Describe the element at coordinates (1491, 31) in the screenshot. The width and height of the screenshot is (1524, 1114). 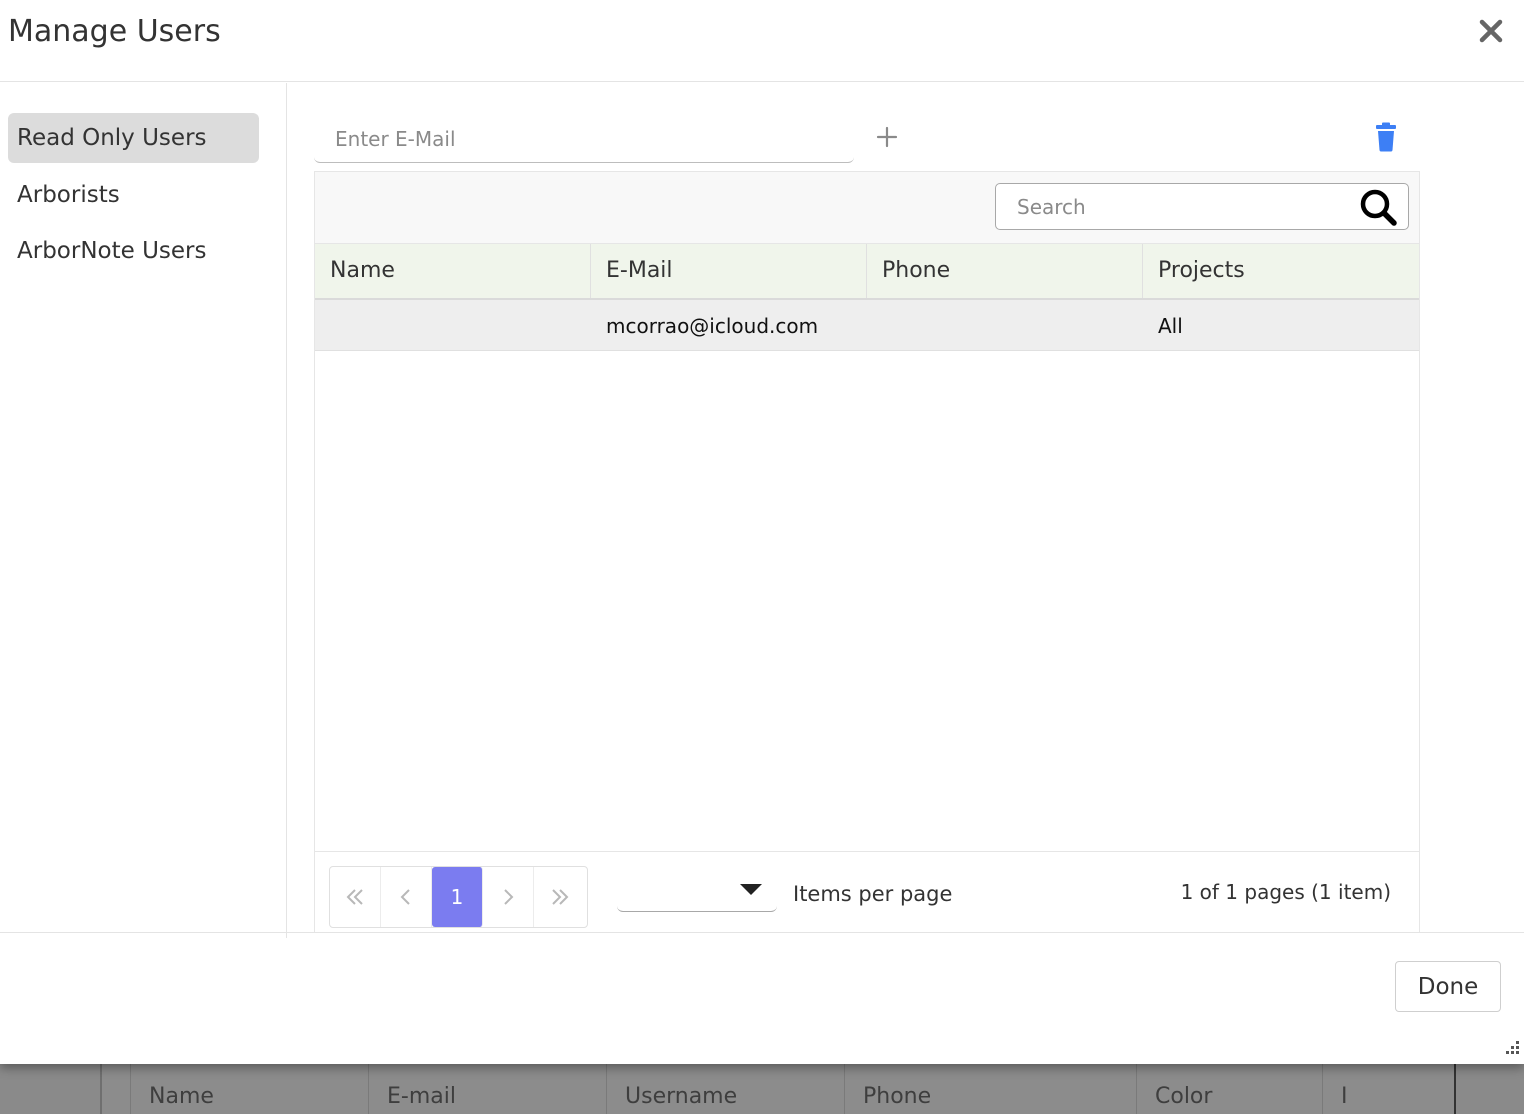
I see `close-icon` at that location.